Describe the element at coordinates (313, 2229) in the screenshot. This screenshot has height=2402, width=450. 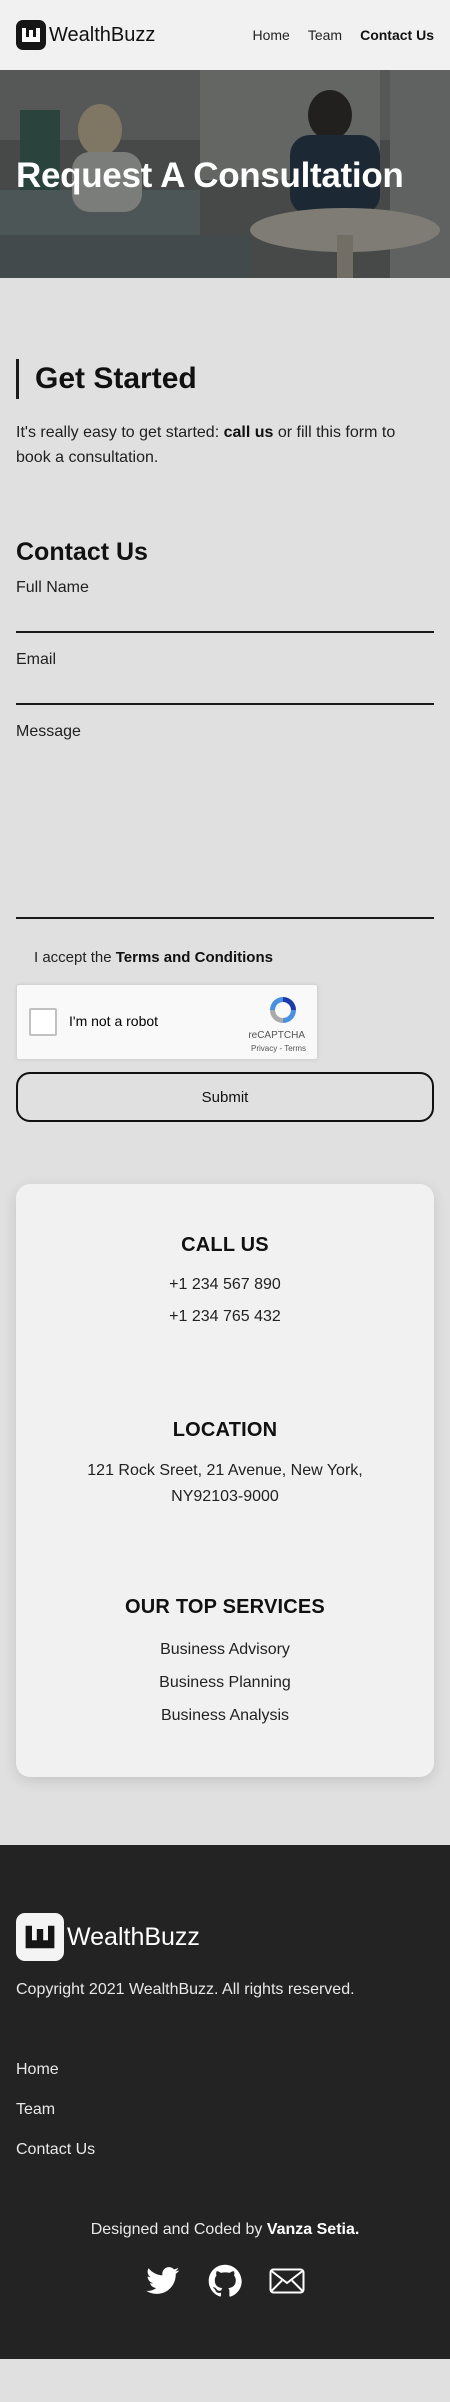
I see `credit-author-link: Vanza Setia.` at that location.